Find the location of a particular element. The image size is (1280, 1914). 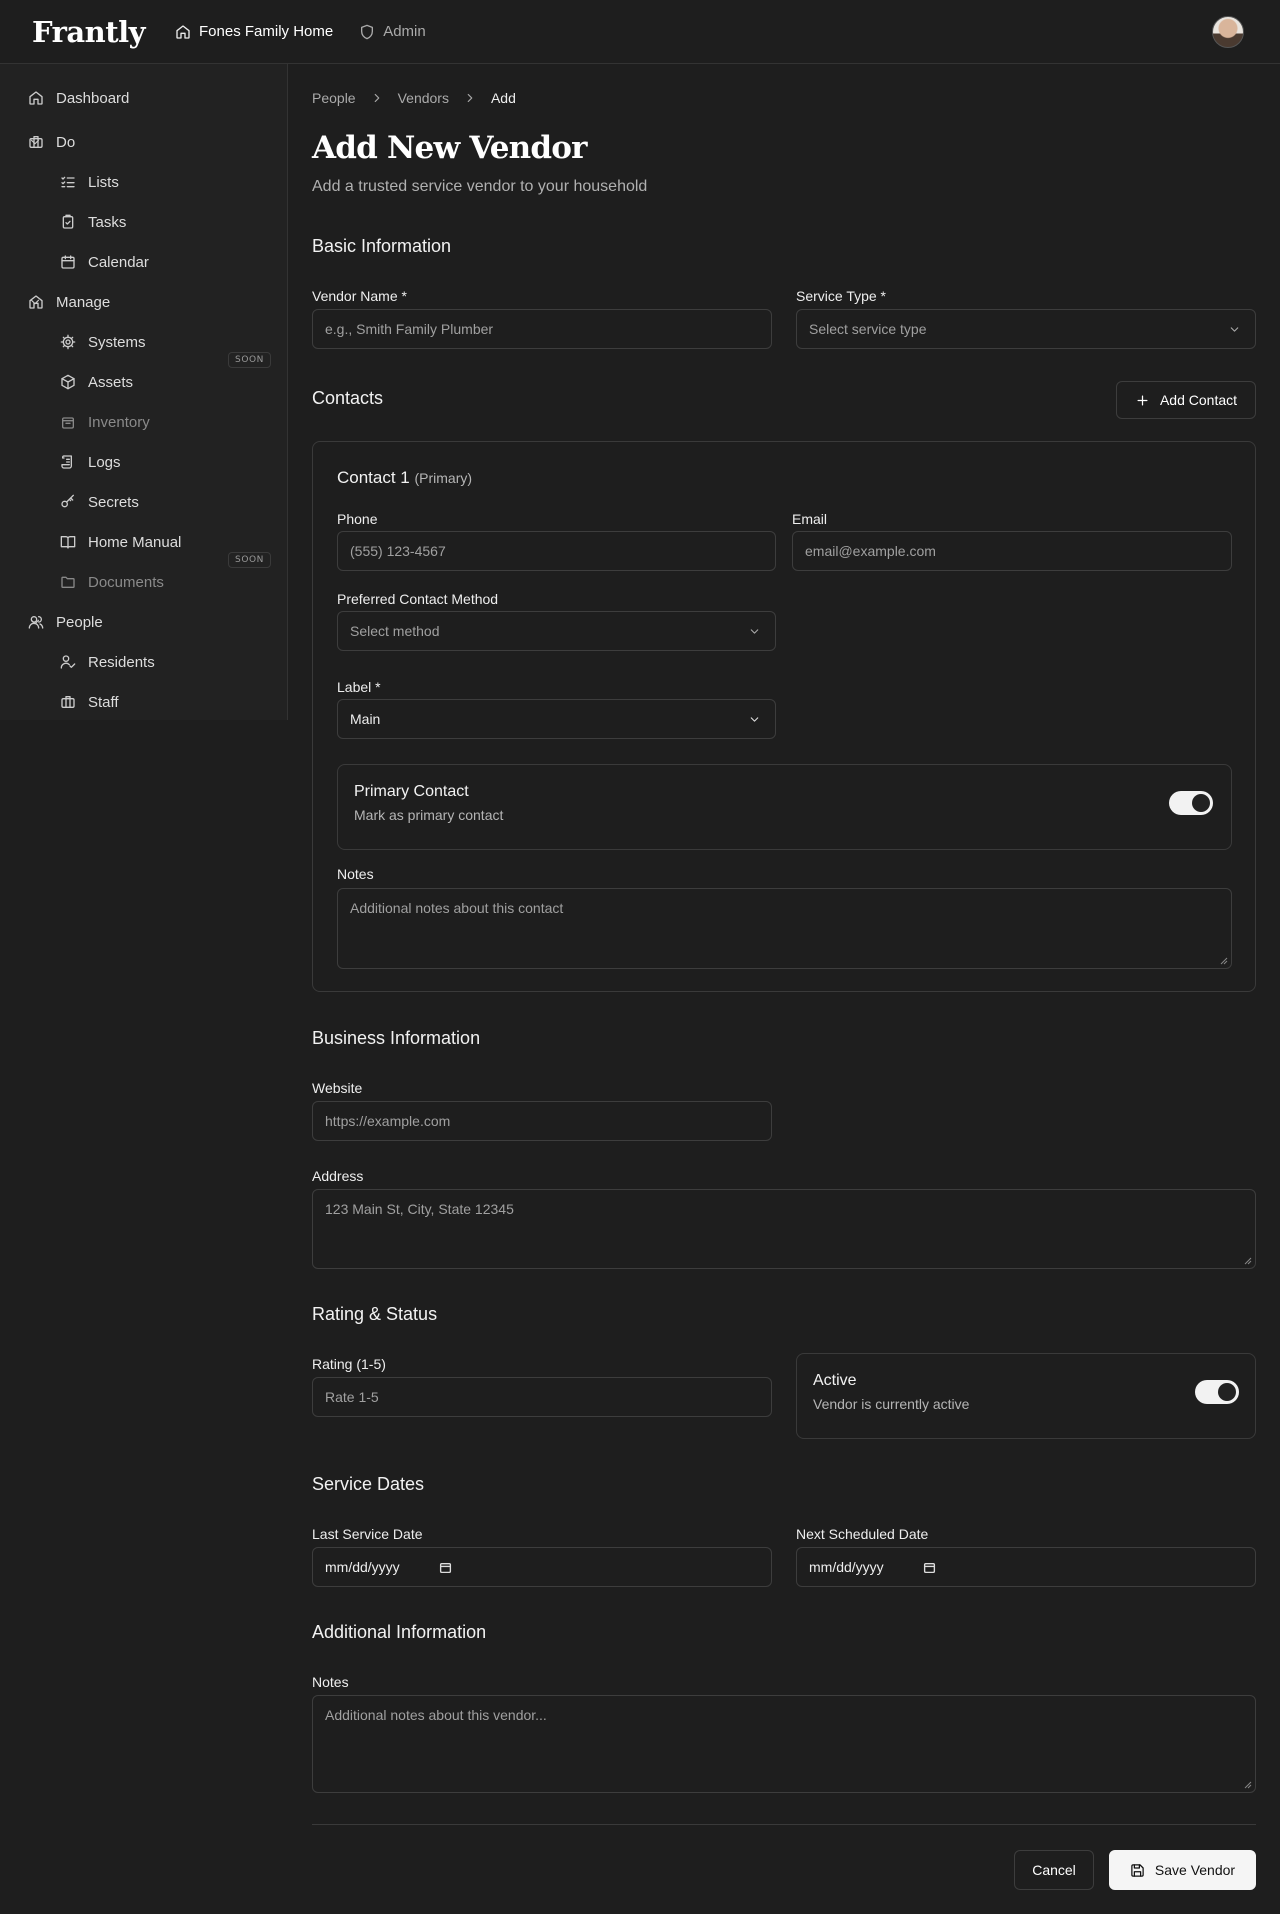

section-additional-title: Additional Information is located at coordinates (399, 1632).